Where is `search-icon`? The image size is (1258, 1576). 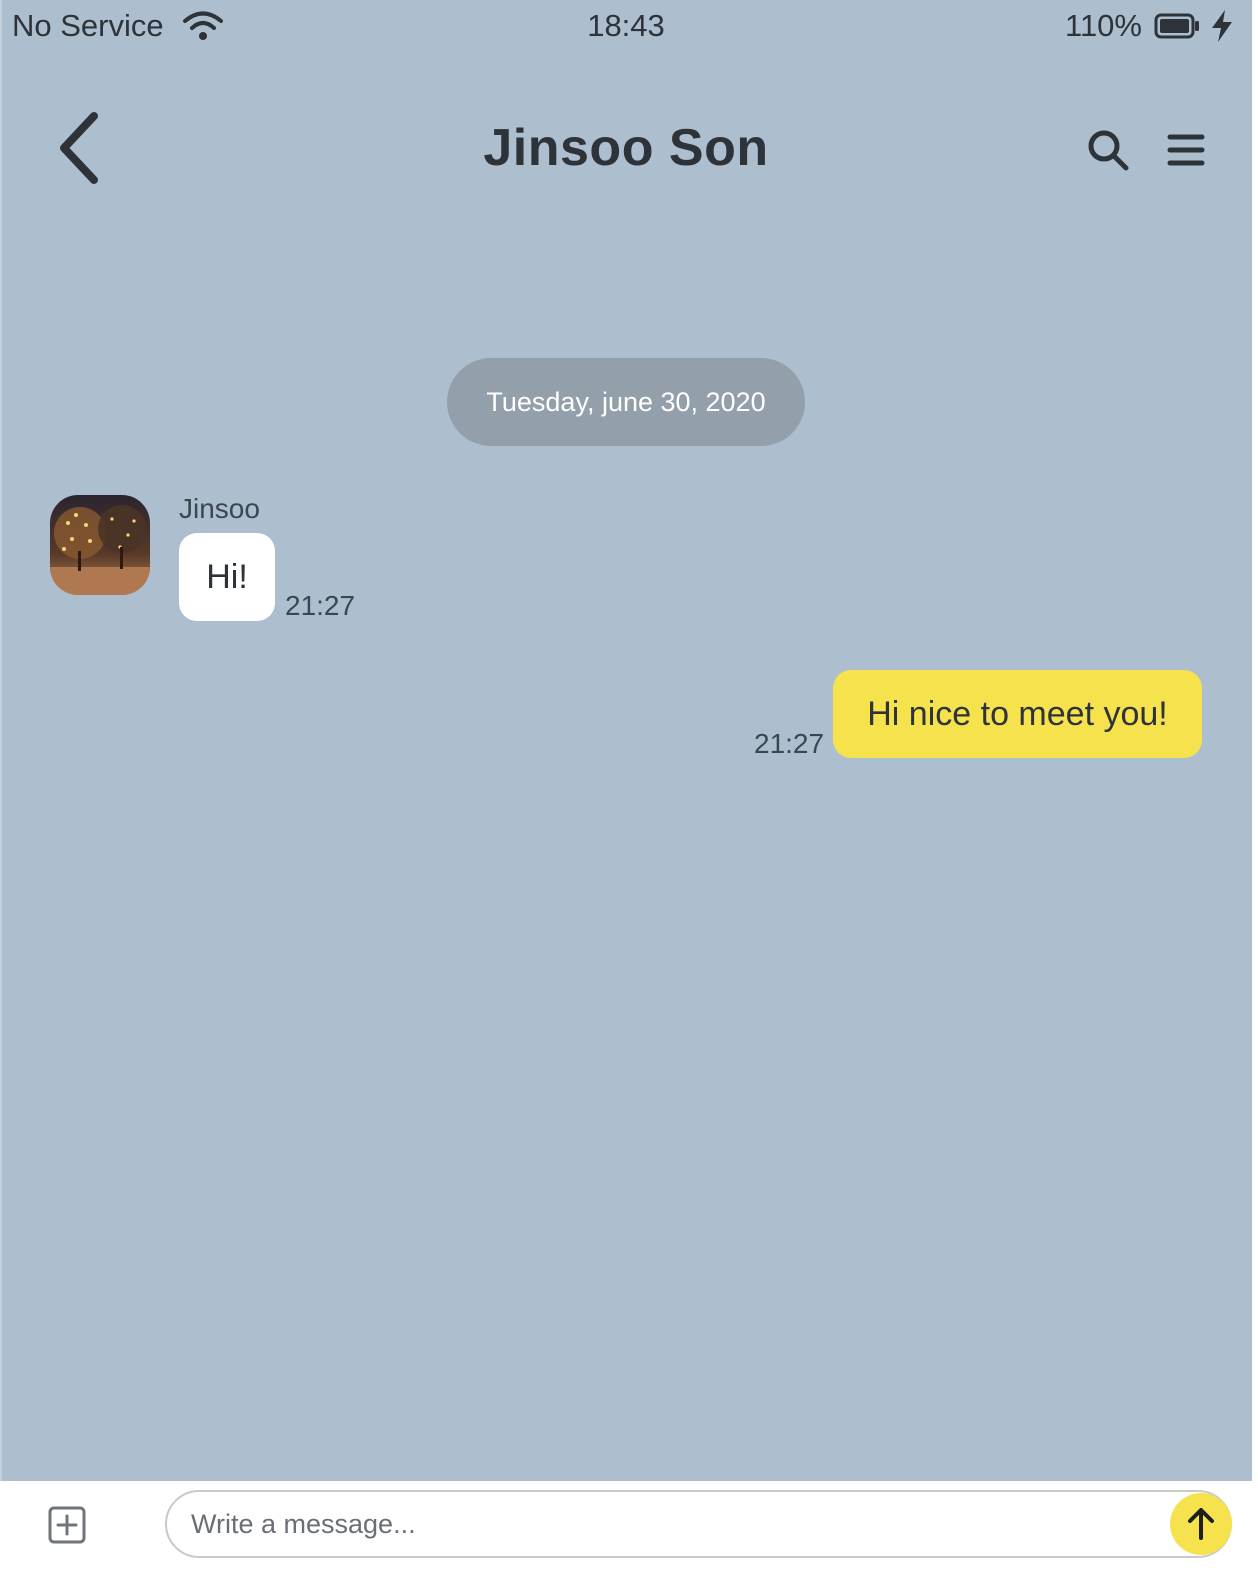 search-icon is located at coordinates (1108, 150).